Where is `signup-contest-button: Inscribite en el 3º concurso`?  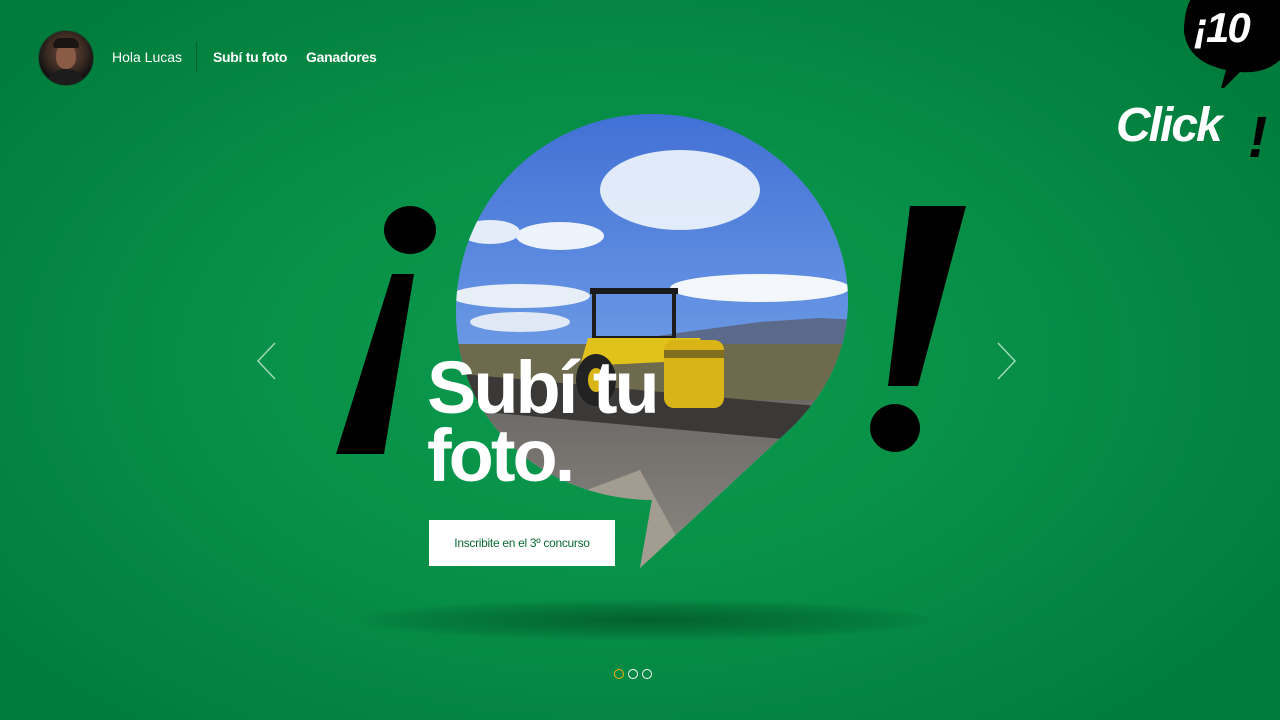 signup-contest-button: Inscribite en el 3º concurso is located at coordinates (522, 543).